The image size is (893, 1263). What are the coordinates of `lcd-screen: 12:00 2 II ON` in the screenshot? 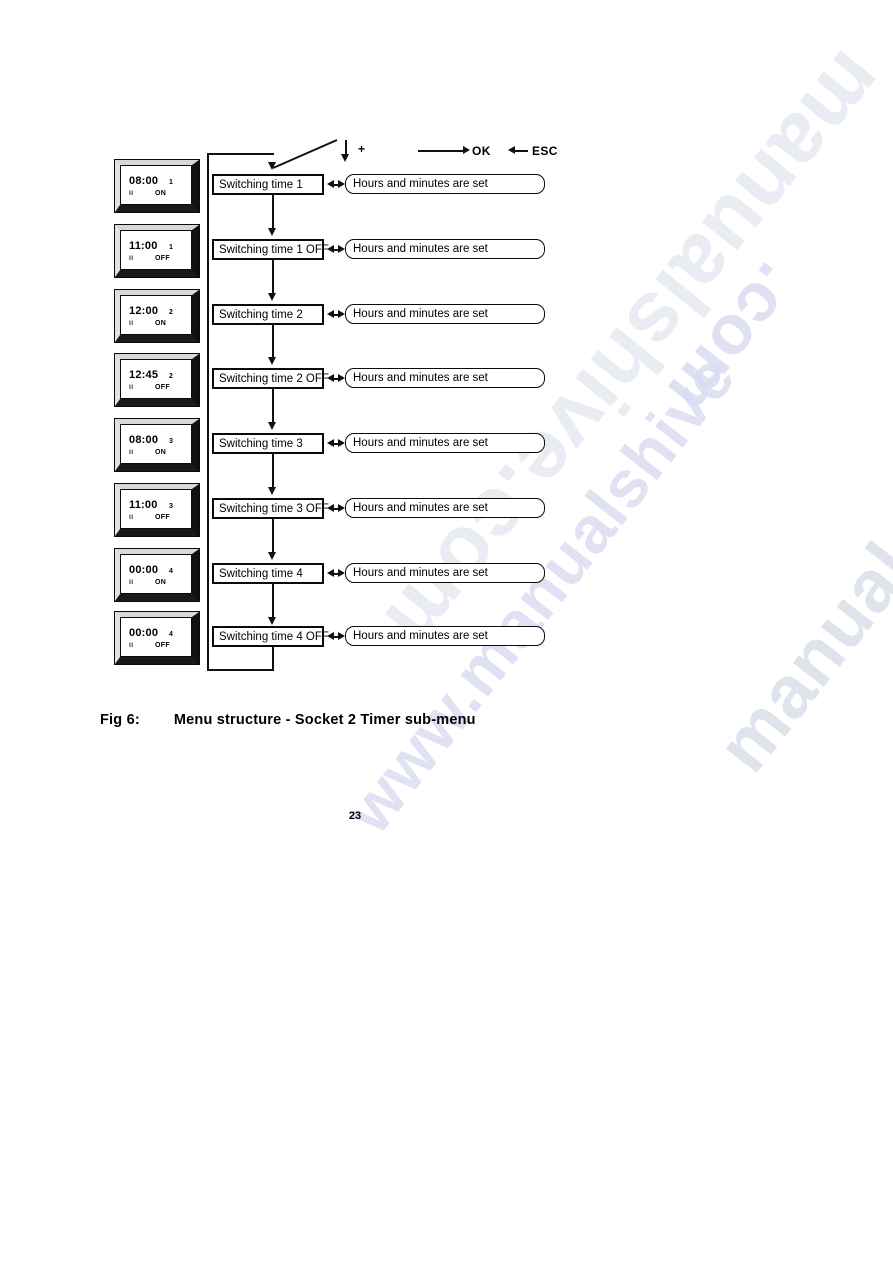 It's located at (156, 315).